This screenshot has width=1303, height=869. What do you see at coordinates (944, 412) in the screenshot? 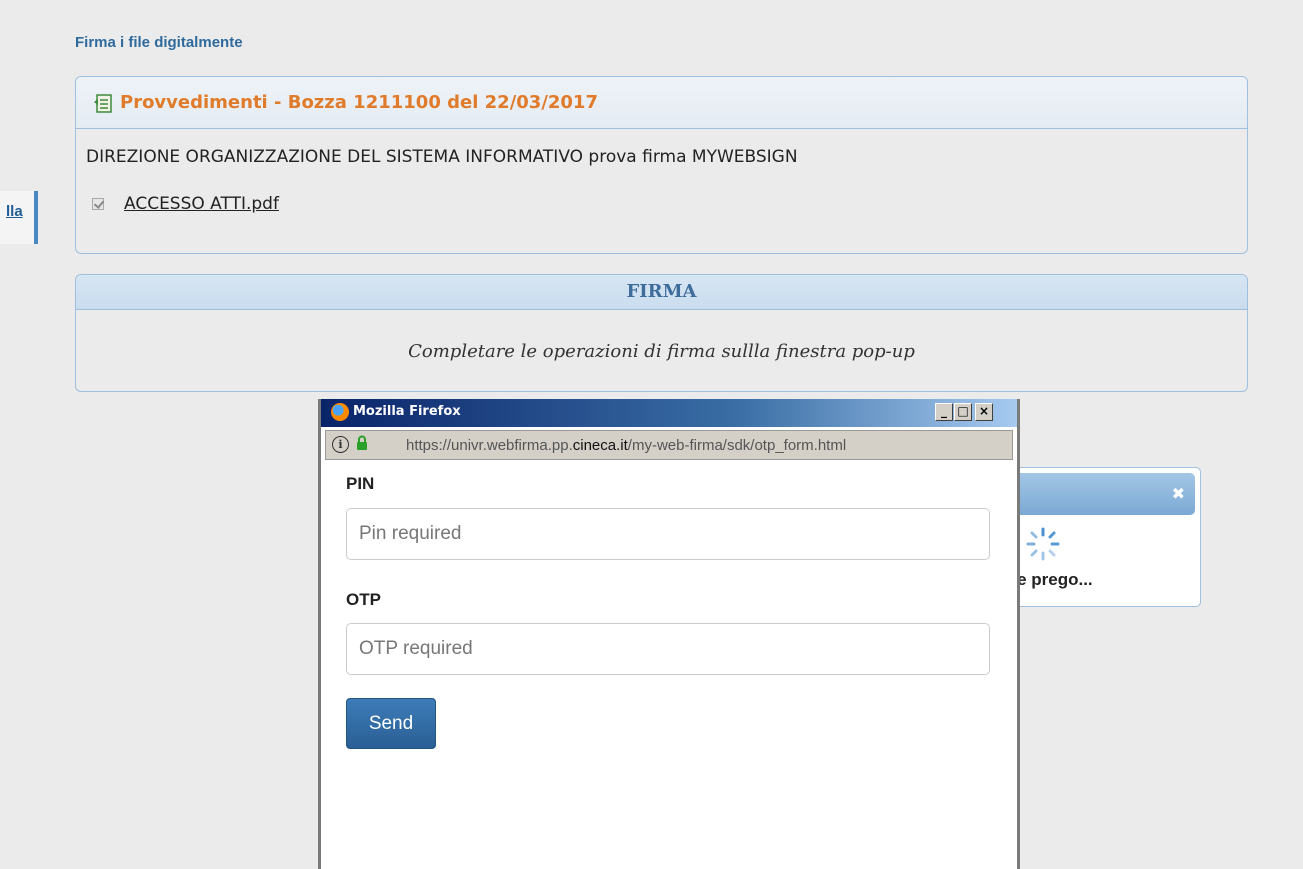
I see `minimize-button: _` at bounding box center [944, 412].